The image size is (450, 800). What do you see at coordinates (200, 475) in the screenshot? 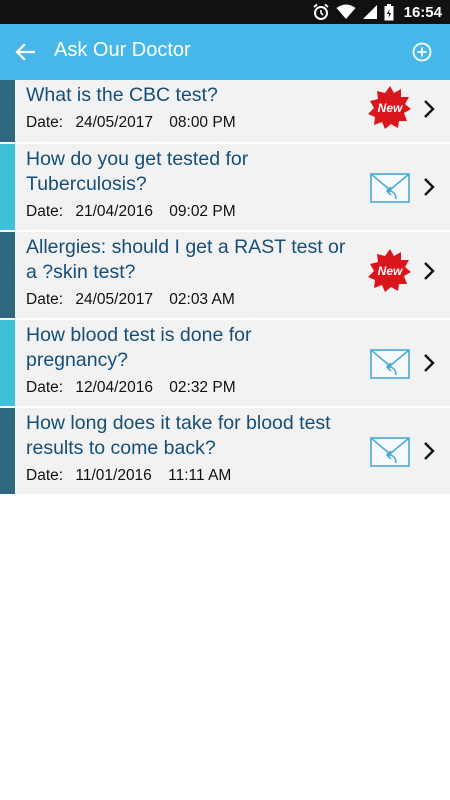
I see `question-time: 11:11 AM` at bounding box center [200, 475].